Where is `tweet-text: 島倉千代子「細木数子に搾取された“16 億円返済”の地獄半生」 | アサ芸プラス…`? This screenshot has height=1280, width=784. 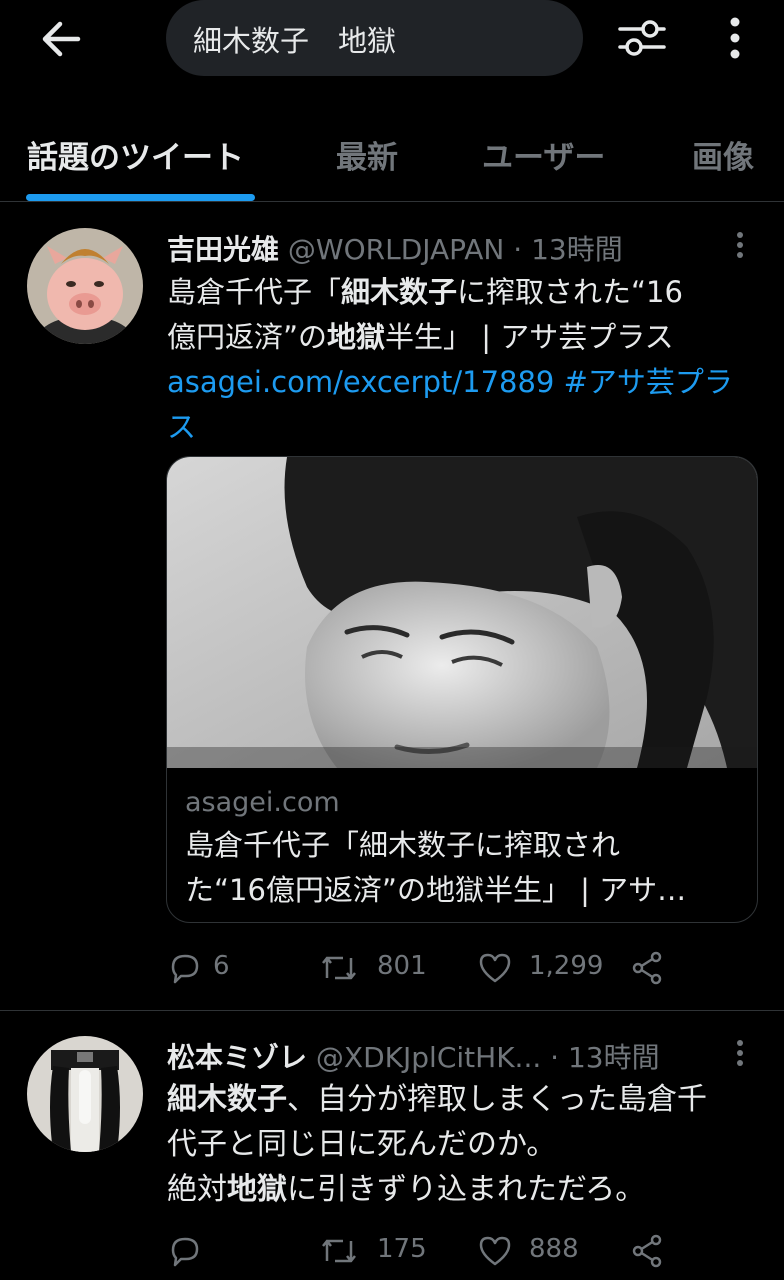
tweet-text: 島倉千代子「細木数子に搾取された“16 億円返済”の地獄半生」 | アサ芸プラス… is located at coordinates (450, 359).